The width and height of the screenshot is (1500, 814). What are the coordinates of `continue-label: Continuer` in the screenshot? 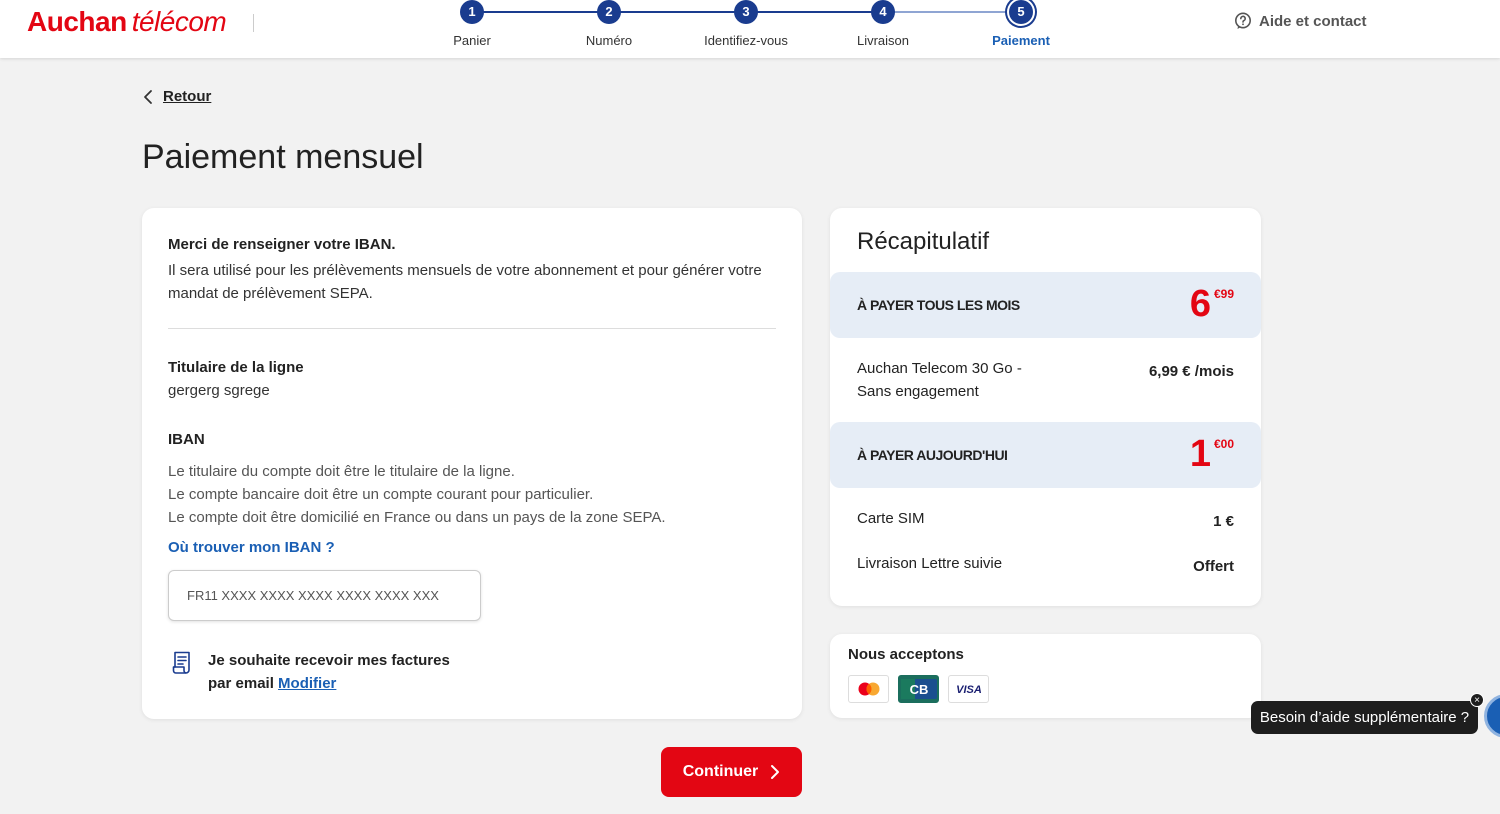 It's located at (720, 771).